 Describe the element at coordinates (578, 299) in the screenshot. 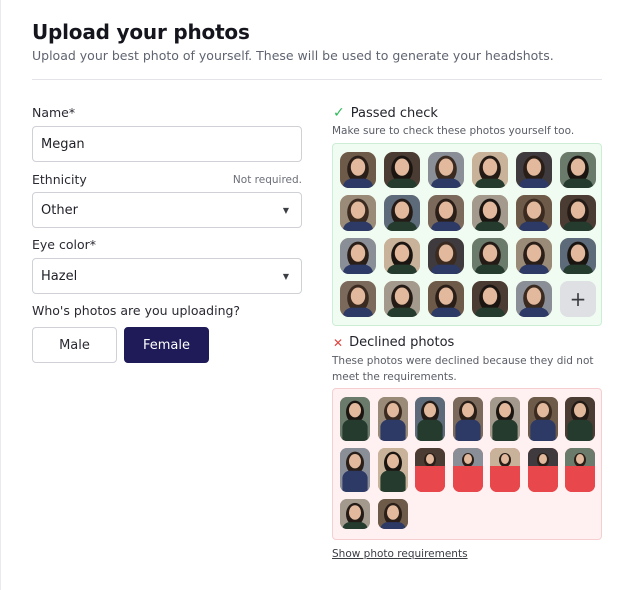

I see `add-photo-button: +` at that location.